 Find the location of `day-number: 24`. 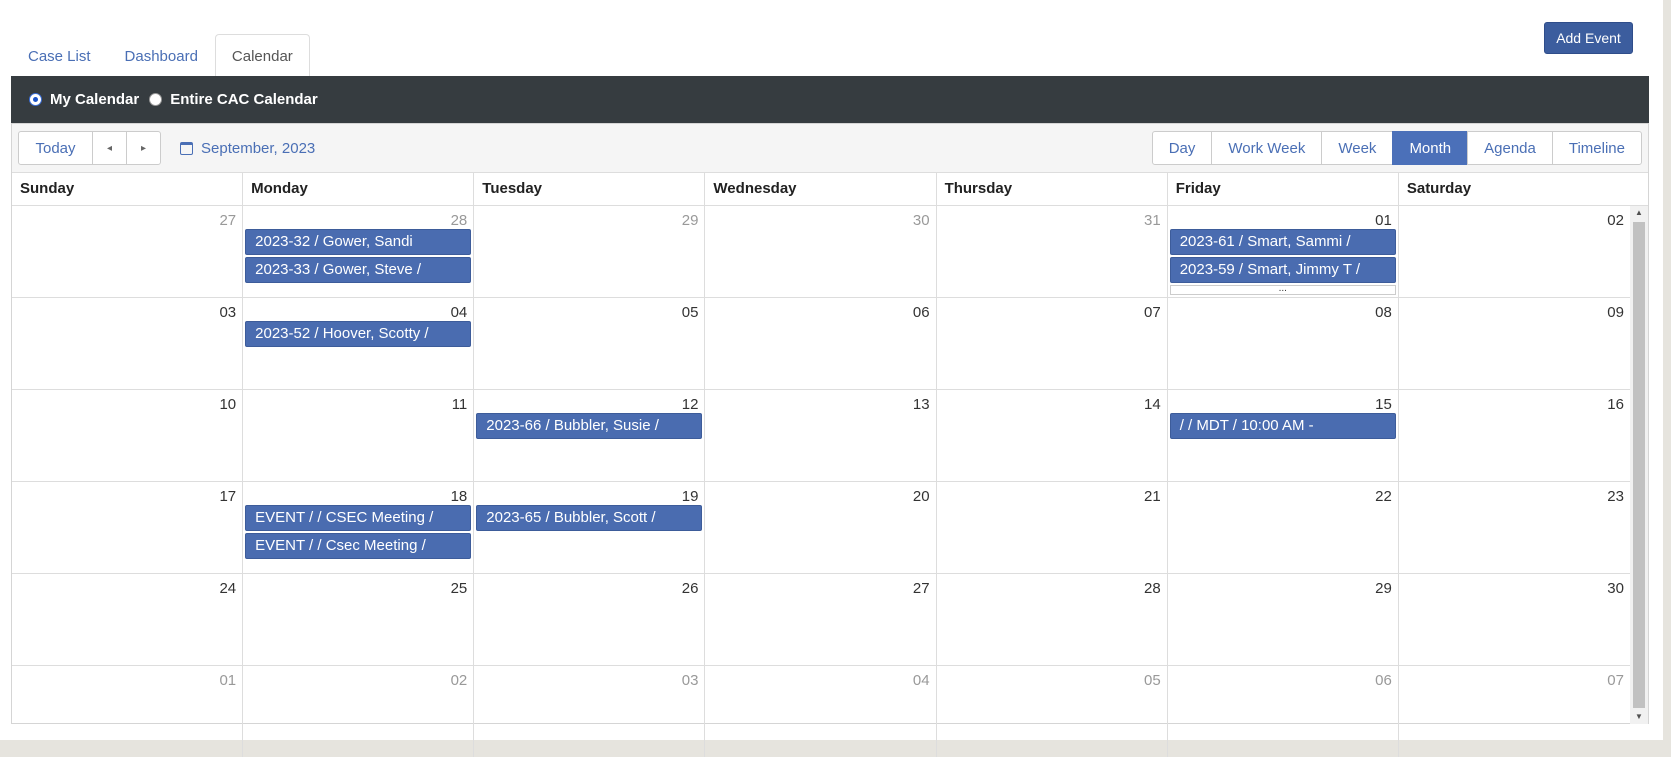

day-number: 24 is located at coordinates (227, 588).